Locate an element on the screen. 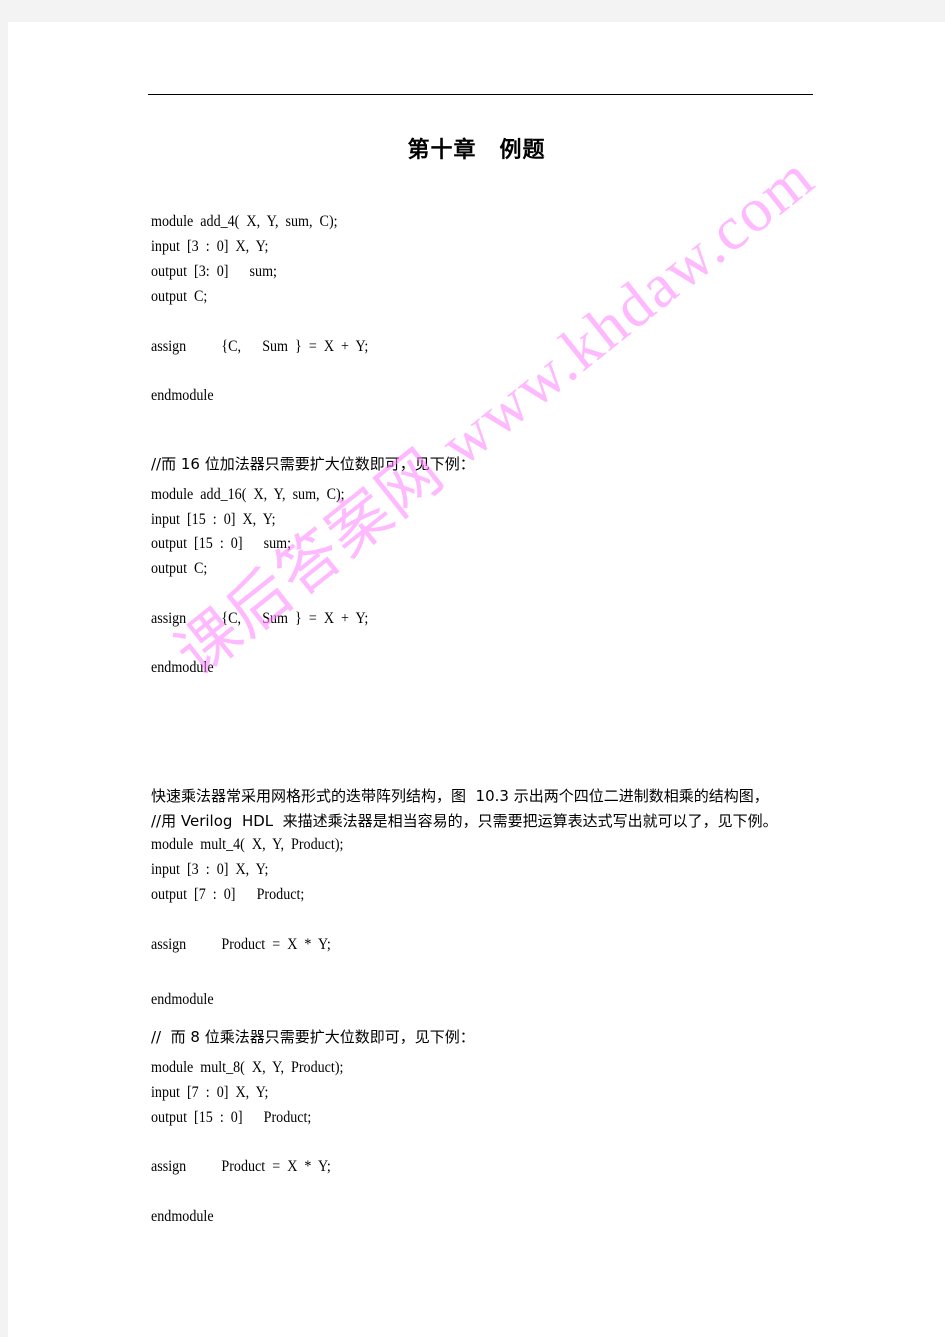  code-line: output [15 : 0] Product; is located at coordinates (231, 1117).